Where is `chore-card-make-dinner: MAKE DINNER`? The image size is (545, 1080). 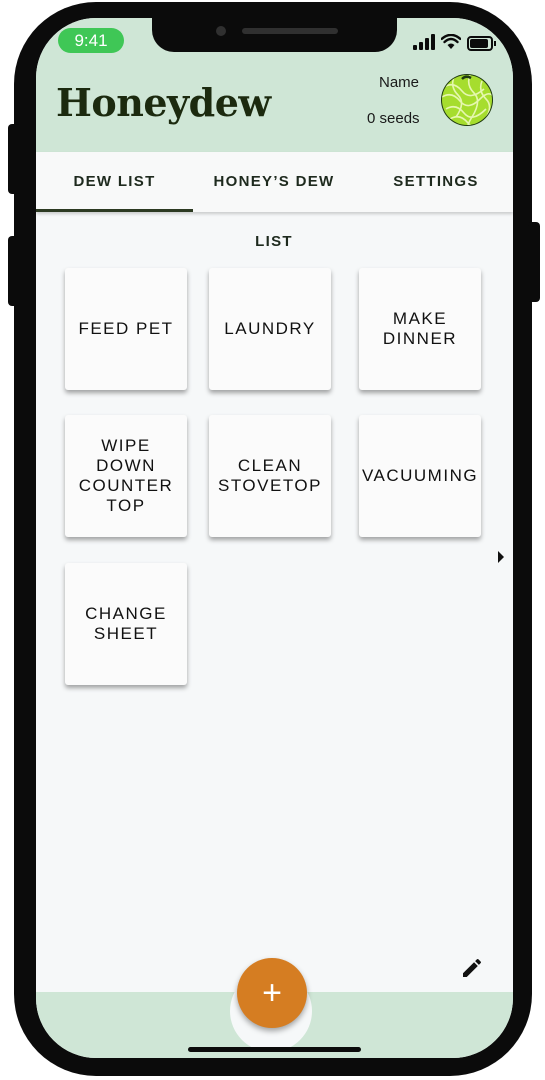
chore-card-make-dinner: MAKE DINNER is located at coordinates (420, 329).